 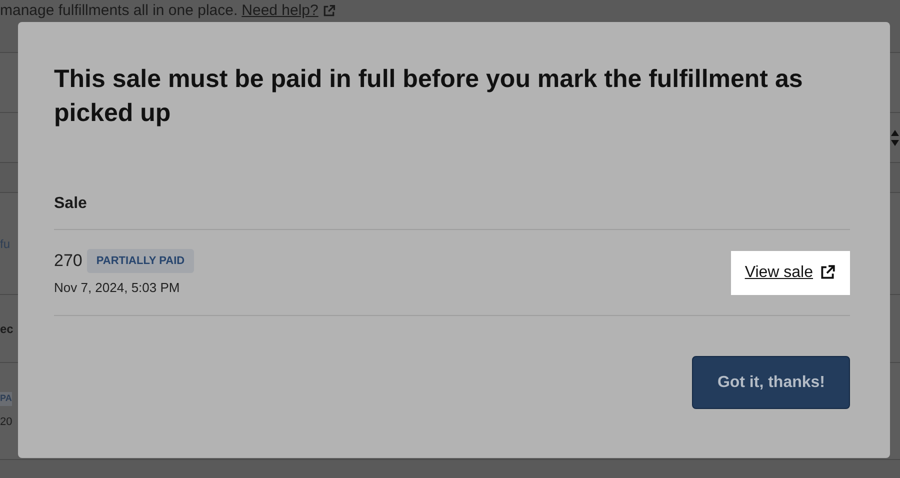 I want to click on dialog-title: This sale must be paid in full before you mark the fulfillment as picked up, so click(x=429, y=96).